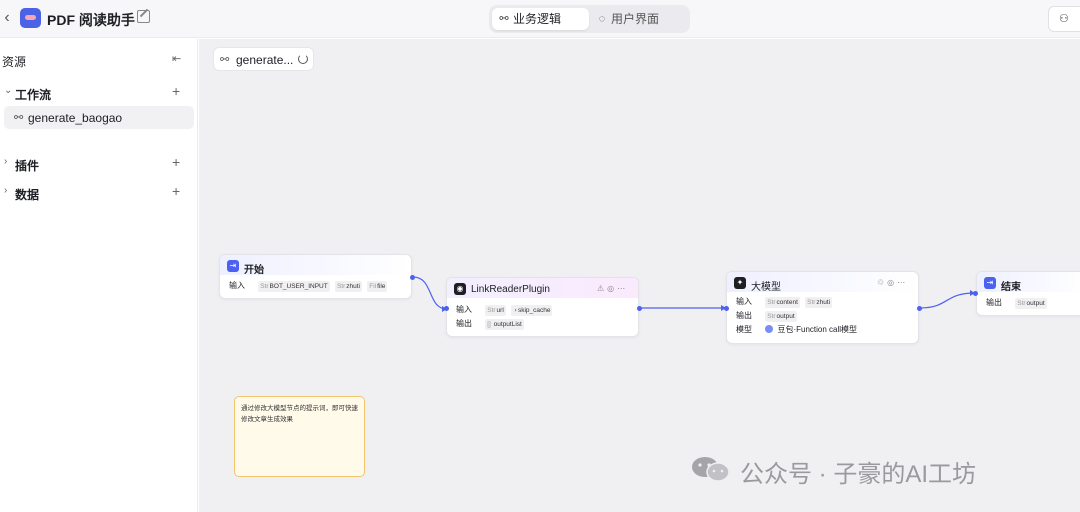  What do you see at coordinates (744, 329) in the screenshot?
I see `row-label: 模型` at bounding box center [744, 329].